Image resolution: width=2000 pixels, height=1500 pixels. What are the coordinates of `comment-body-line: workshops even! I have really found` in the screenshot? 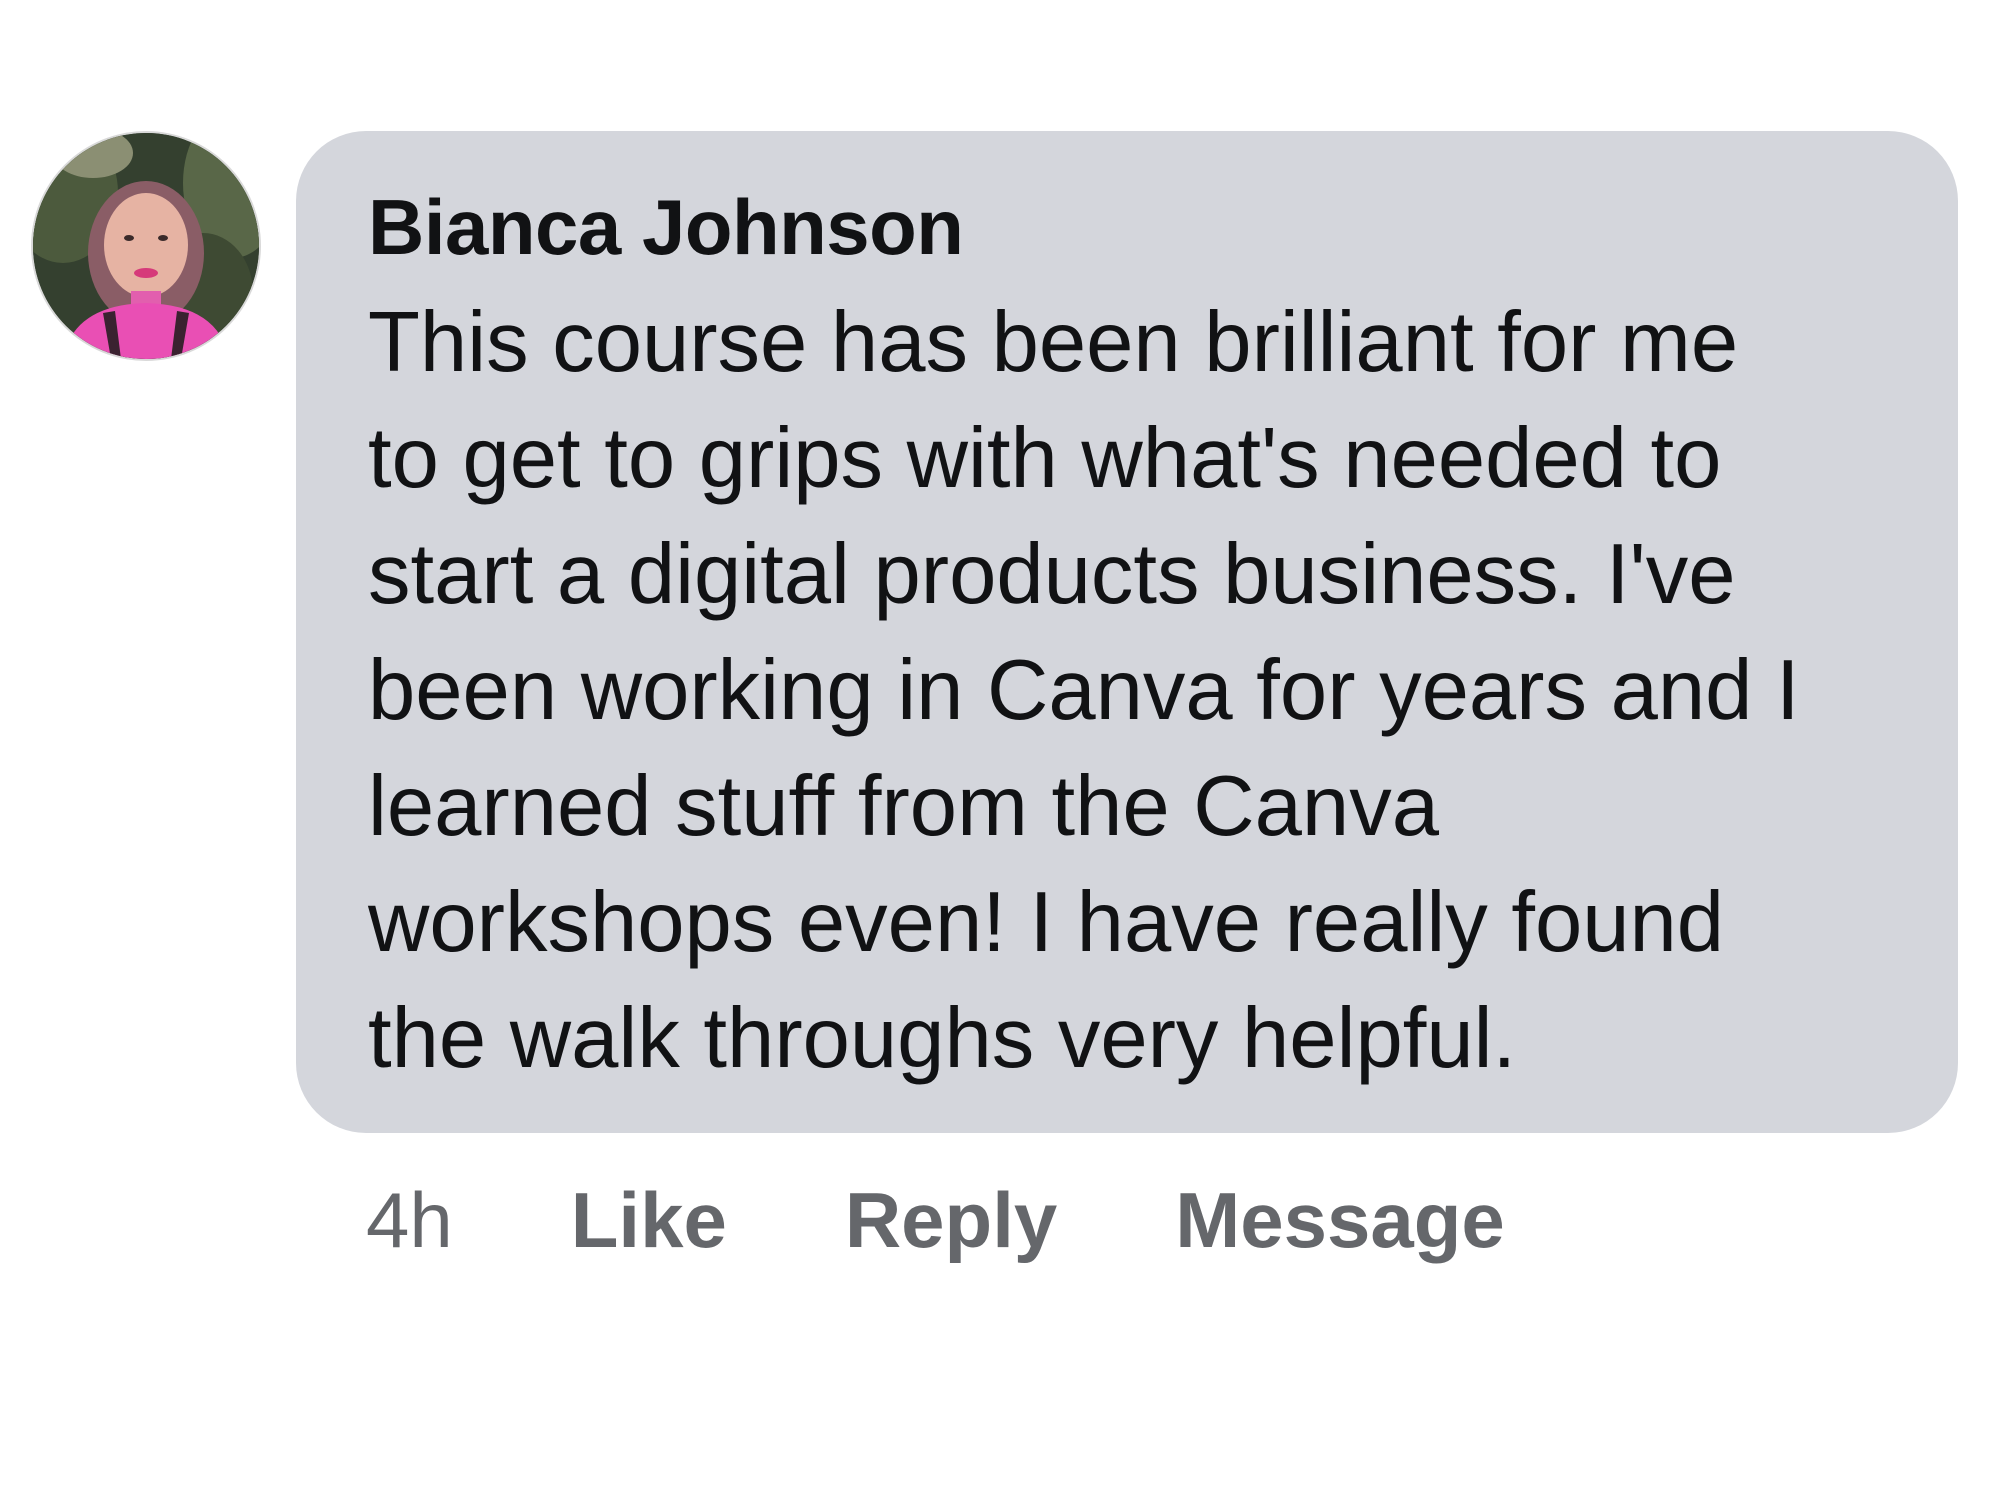 It's located at (1046, 922).